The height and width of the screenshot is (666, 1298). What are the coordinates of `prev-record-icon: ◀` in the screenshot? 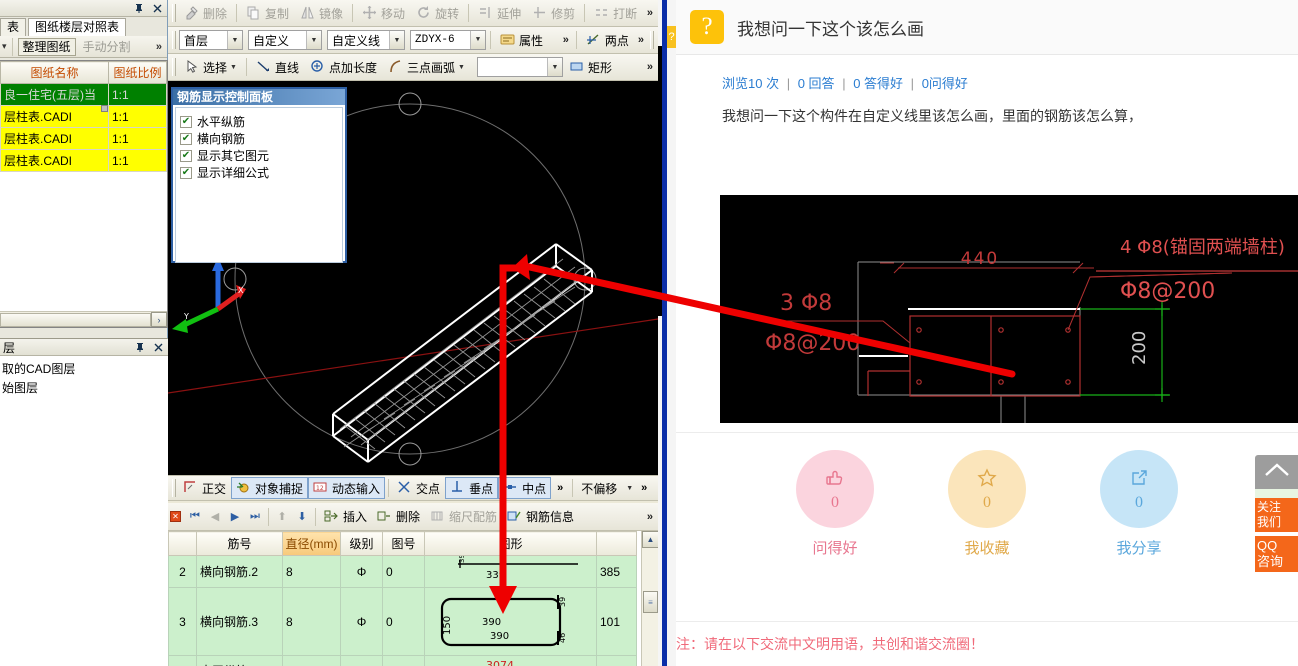 It's located at (215, 517).